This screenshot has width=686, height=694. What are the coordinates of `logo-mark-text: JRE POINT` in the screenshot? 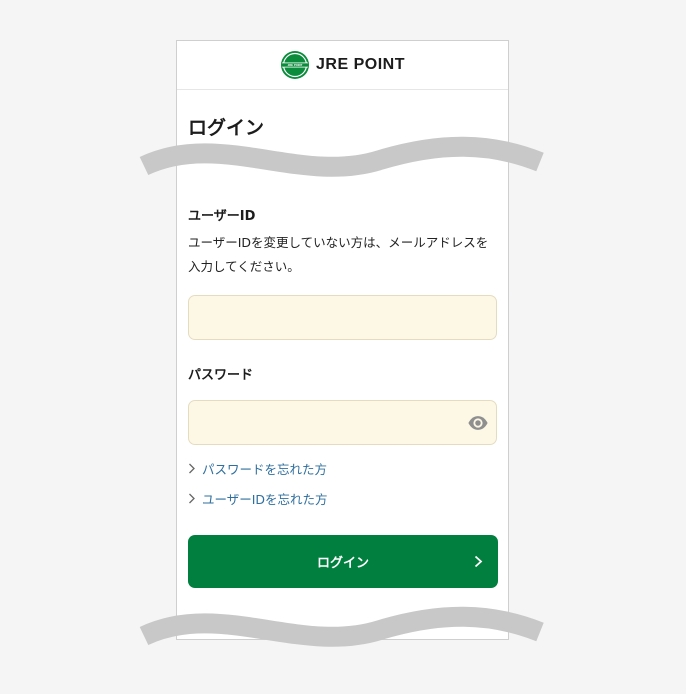 It's located at (295, 65).